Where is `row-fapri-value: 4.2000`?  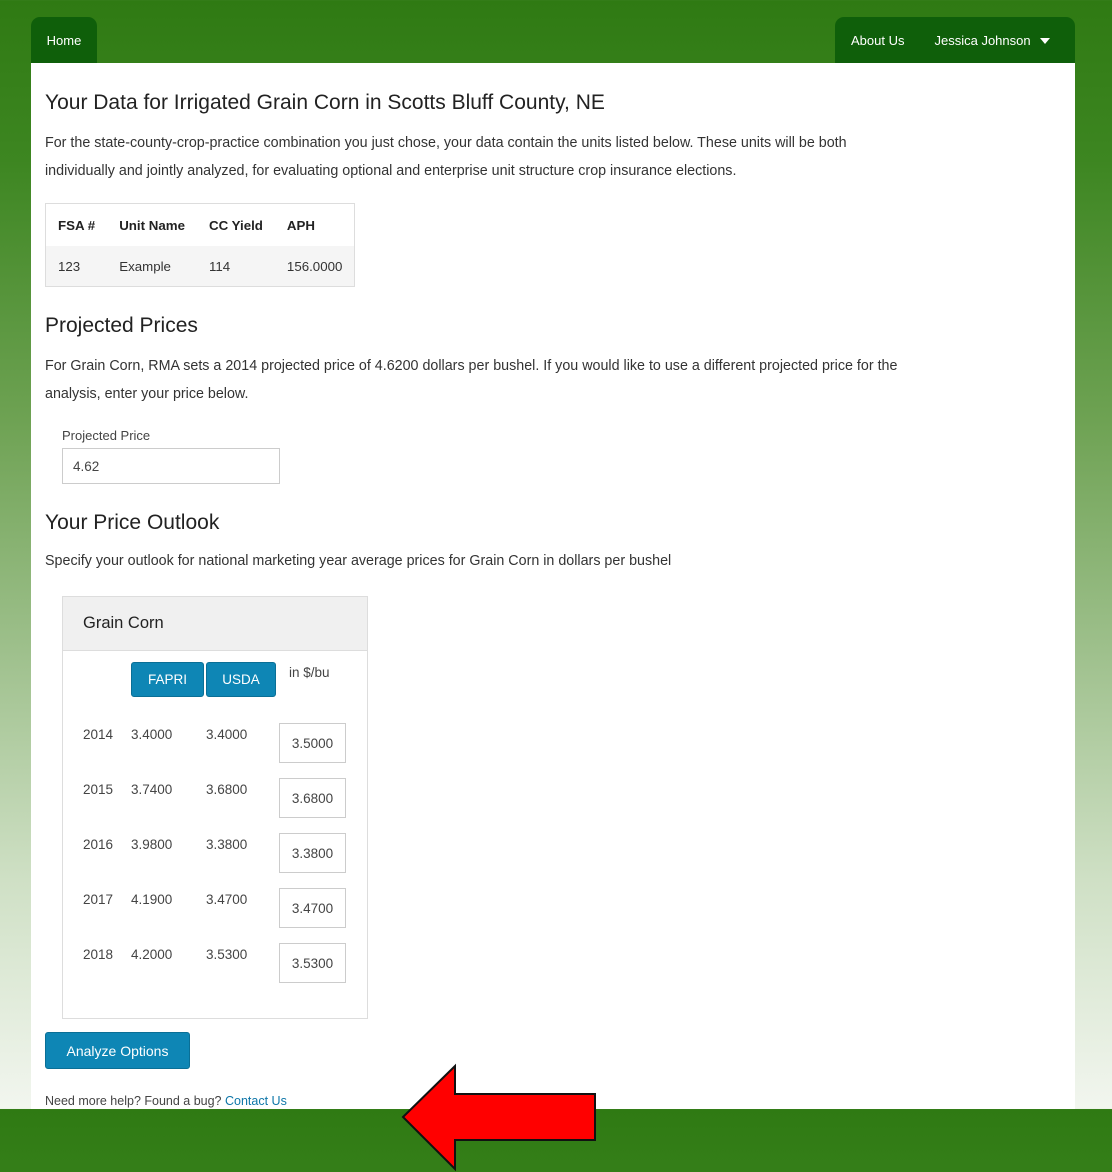
row-fapri-value: 4.2000 is located at coordinates (152, 954).